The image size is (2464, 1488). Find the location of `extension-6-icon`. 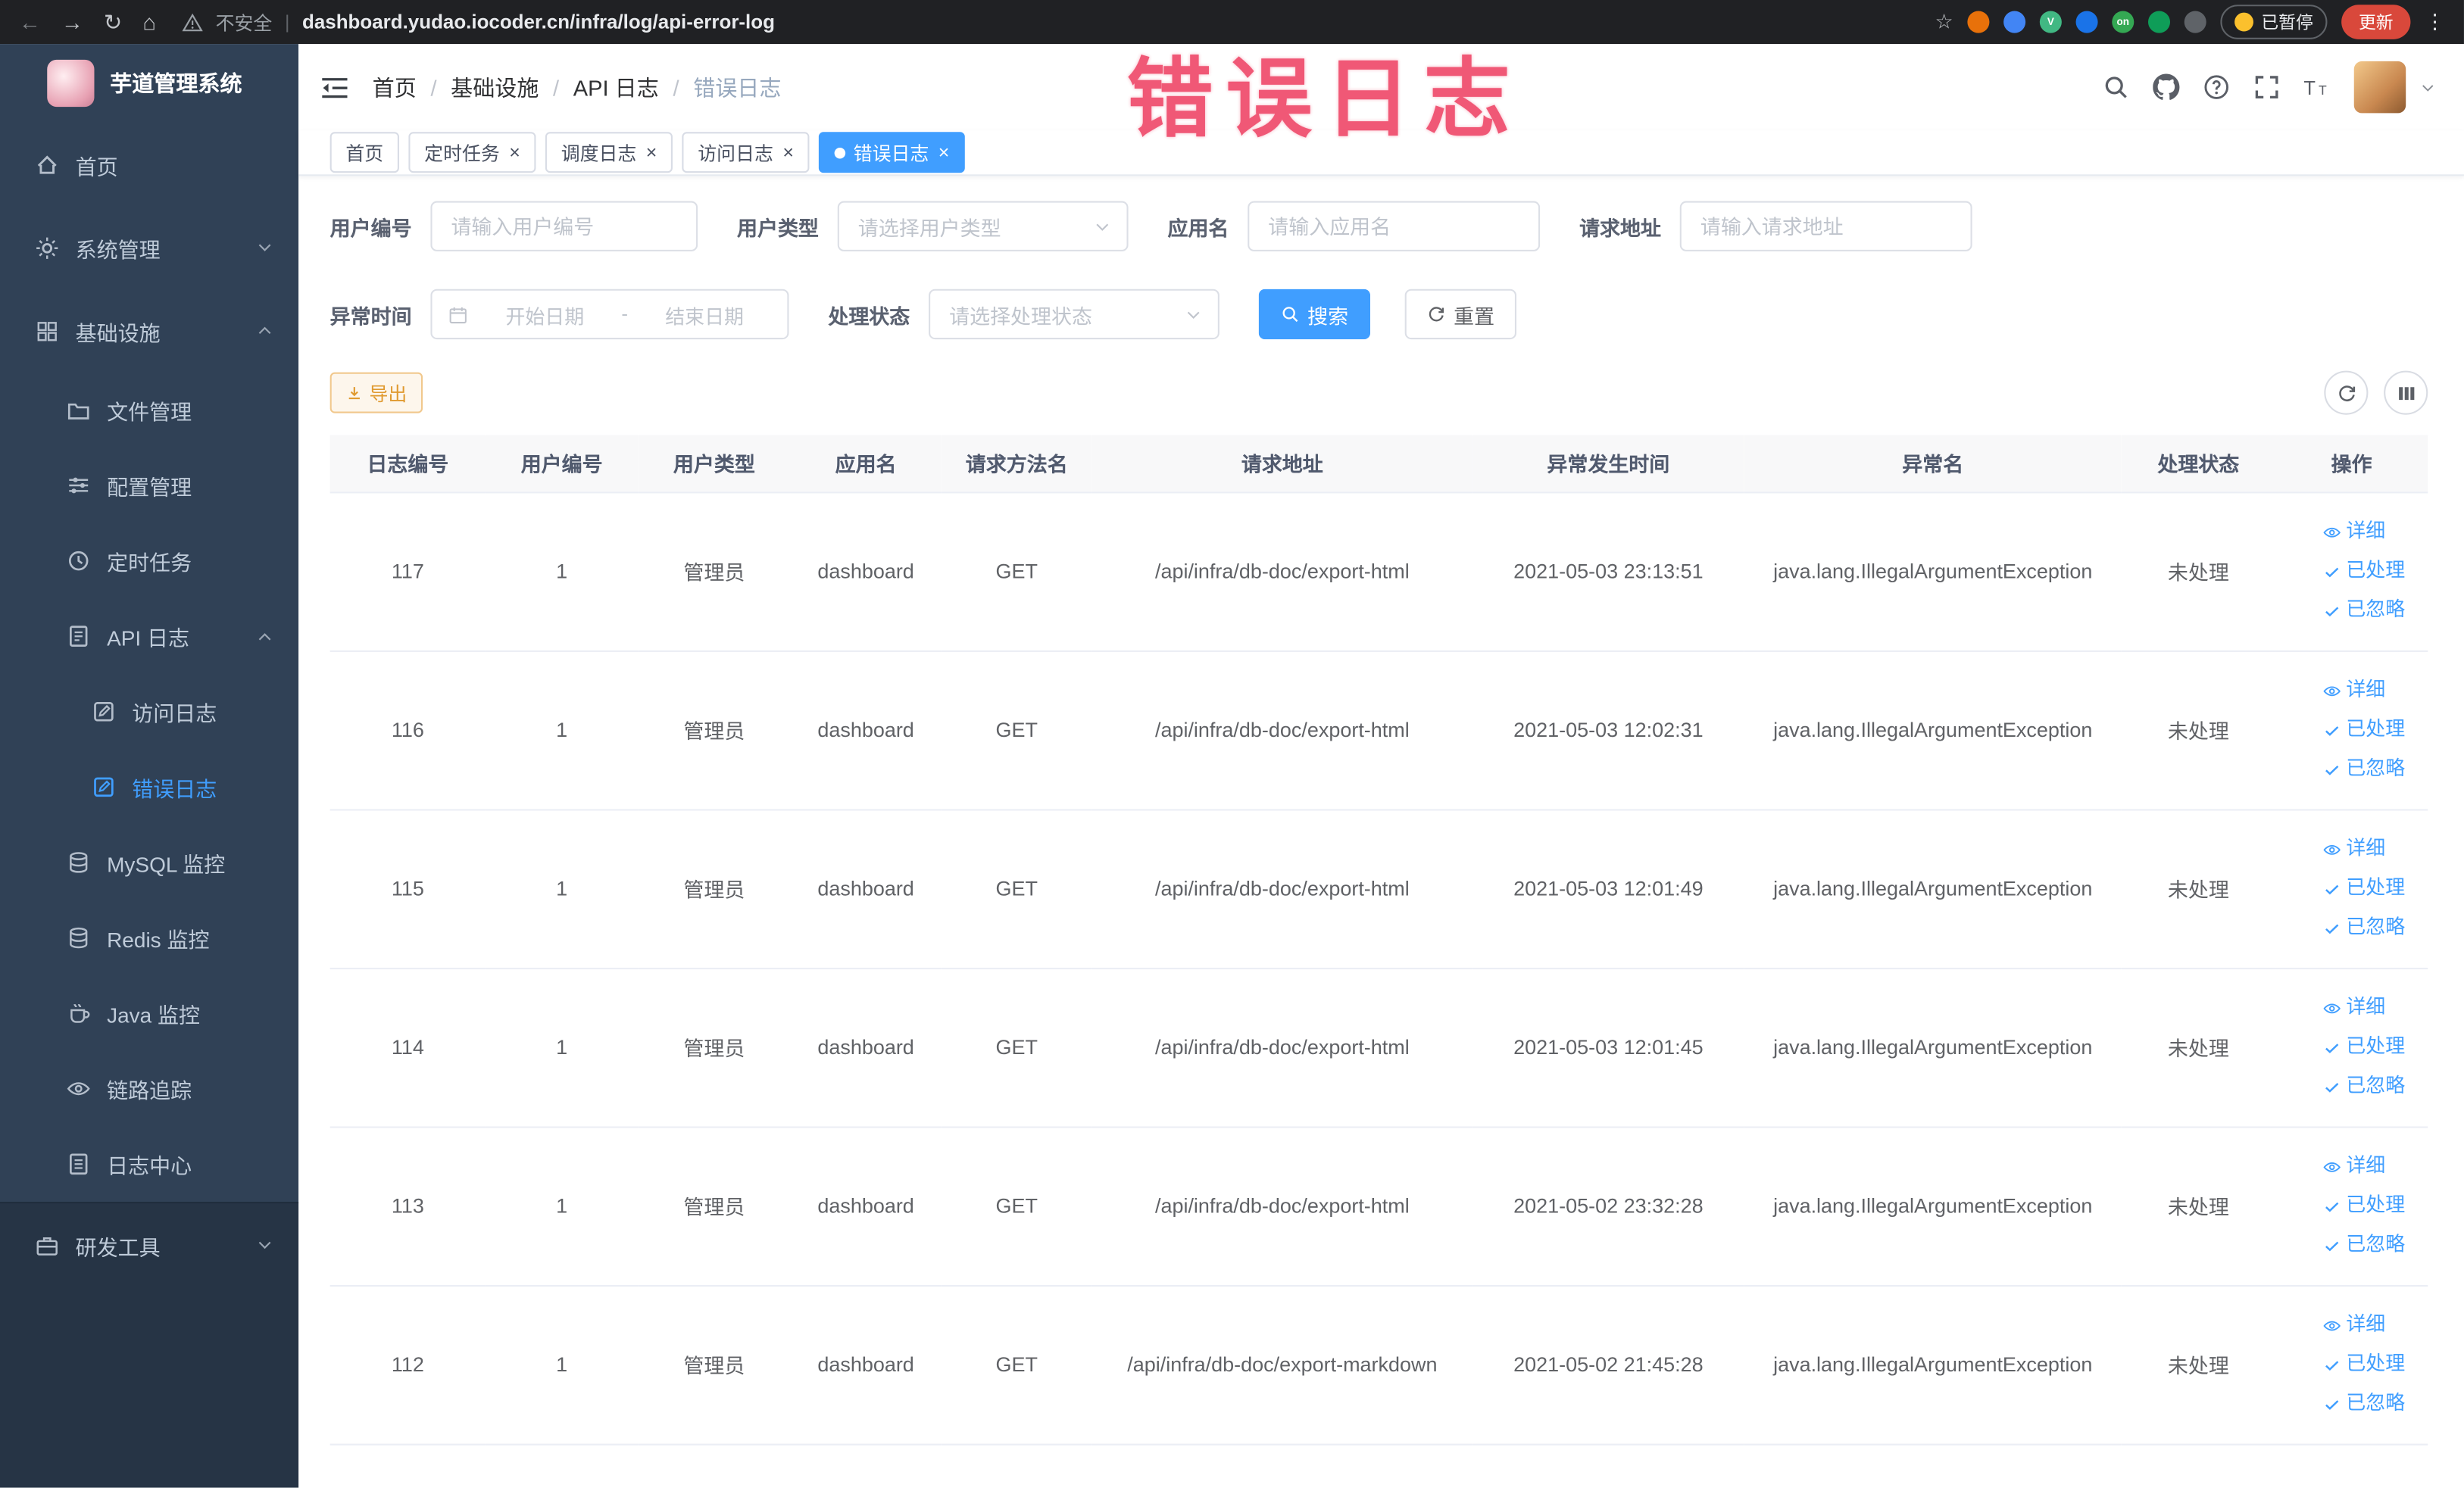

extension-6-icon is located at coordinates (2159, 22).